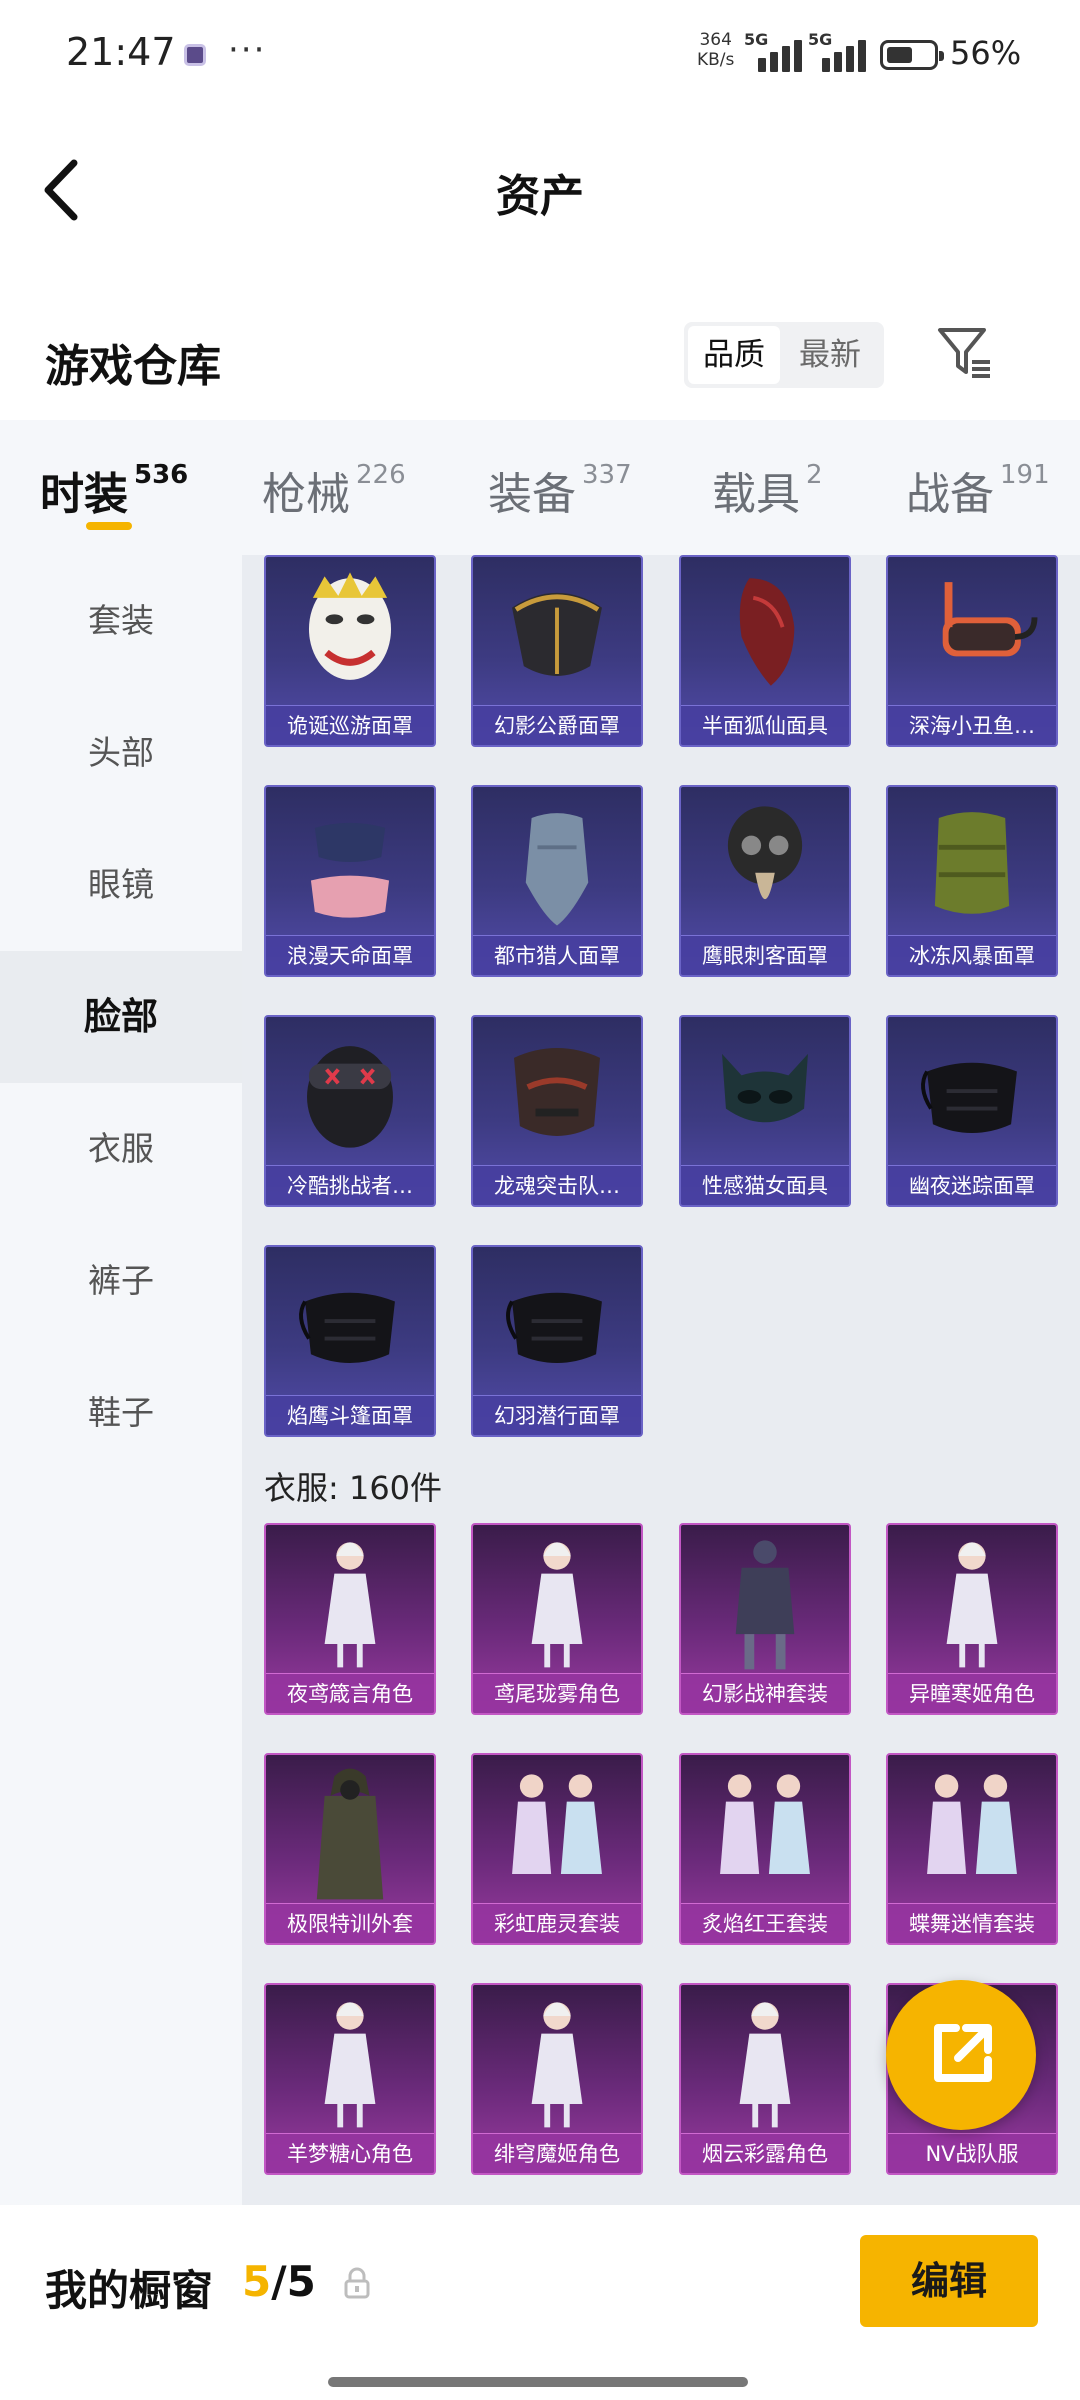  Describe the element at coordinates (972, 1619) in the screenshot. I see `clothes-item-card: 异瞳寒姬角色` at that location.